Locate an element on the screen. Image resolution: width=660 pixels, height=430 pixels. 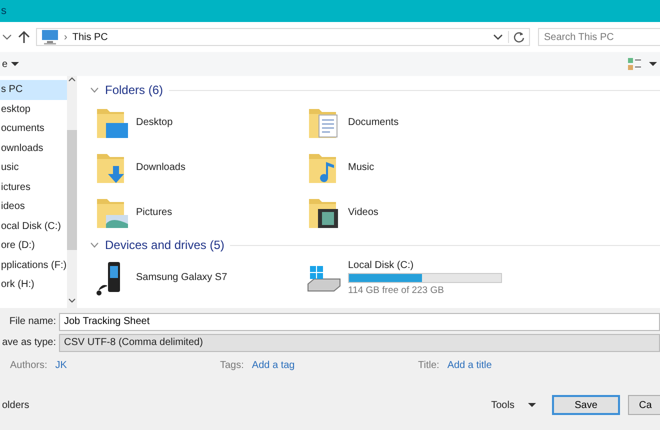
refresh-icon is located at coordinates (516, 37).